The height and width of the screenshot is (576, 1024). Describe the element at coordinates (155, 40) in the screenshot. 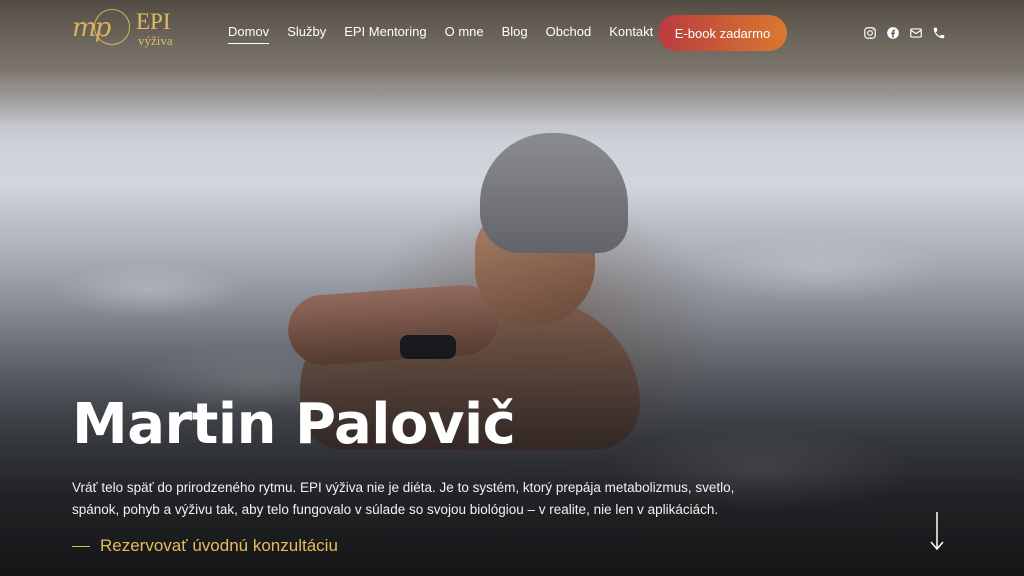

I see `logo-subtitle: výživa` at that location.